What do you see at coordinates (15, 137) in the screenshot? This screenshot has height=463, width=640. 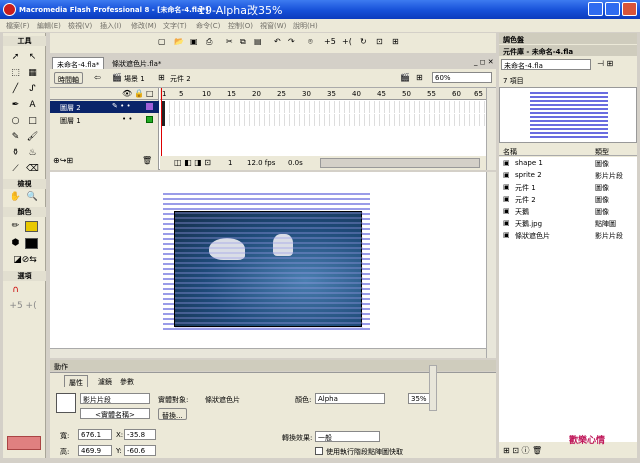 I see `pencil-tool-icon: ✎` at bounding box center [15, 137].